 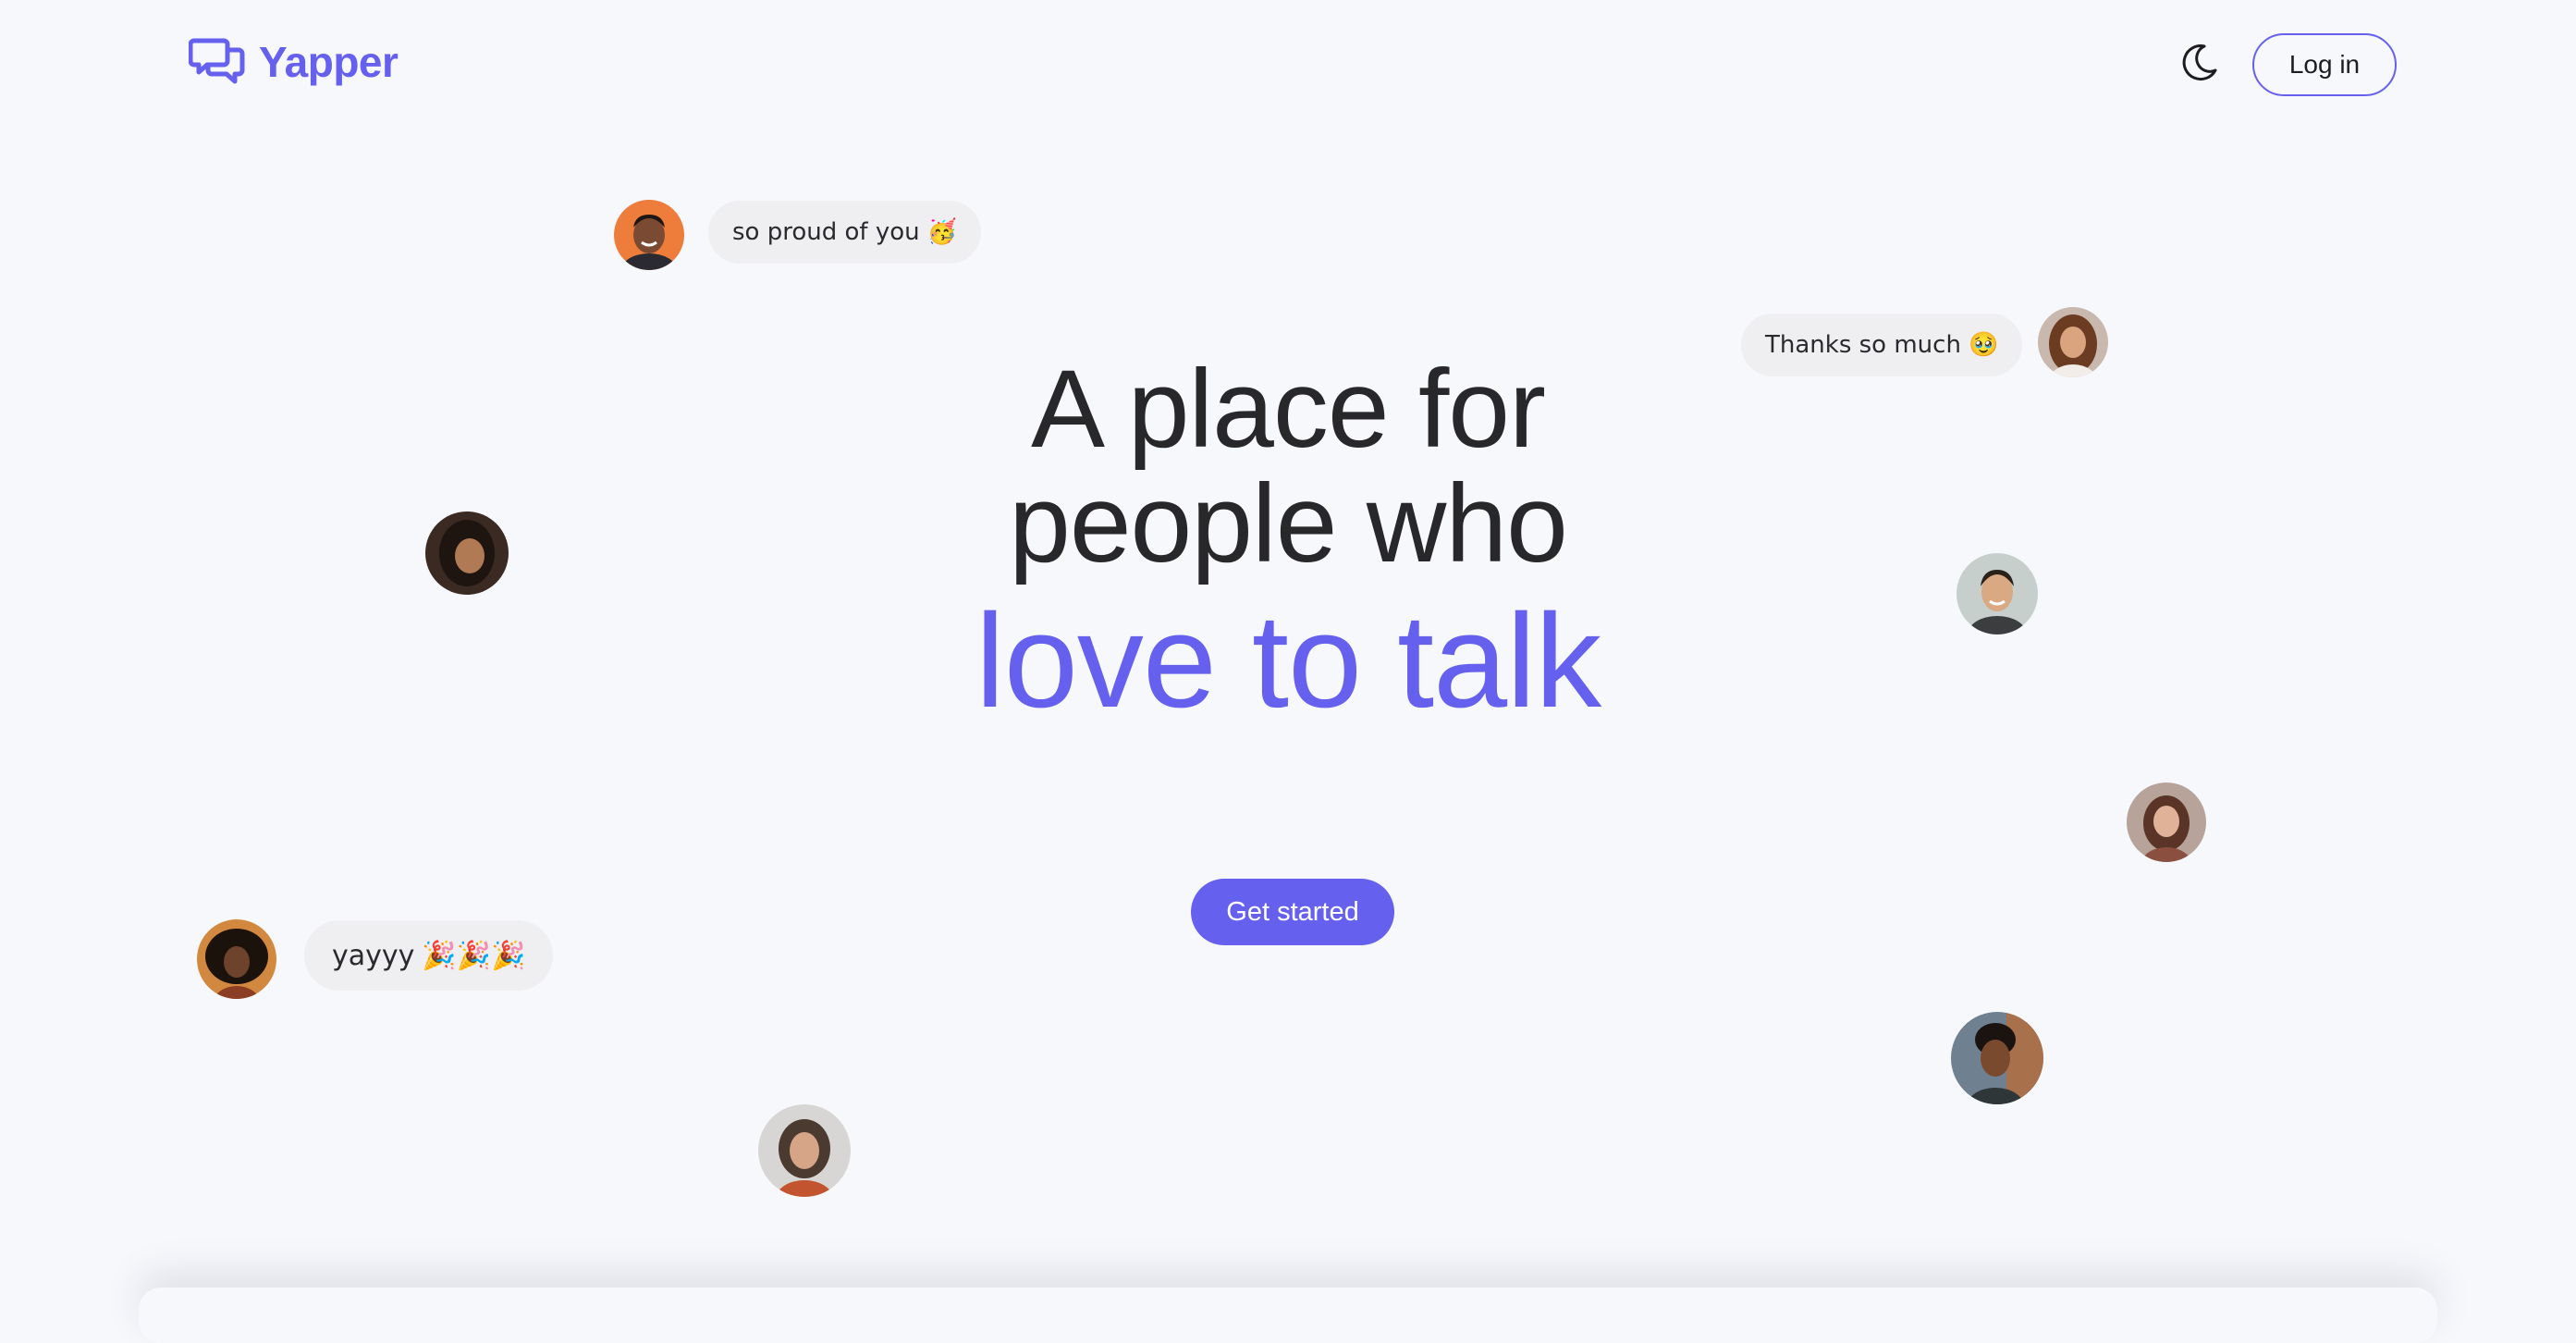 What do you see at coordinates (941, 232) in the screenshot?
I see `emoji: 🥳` at bounding box center [941, 232].